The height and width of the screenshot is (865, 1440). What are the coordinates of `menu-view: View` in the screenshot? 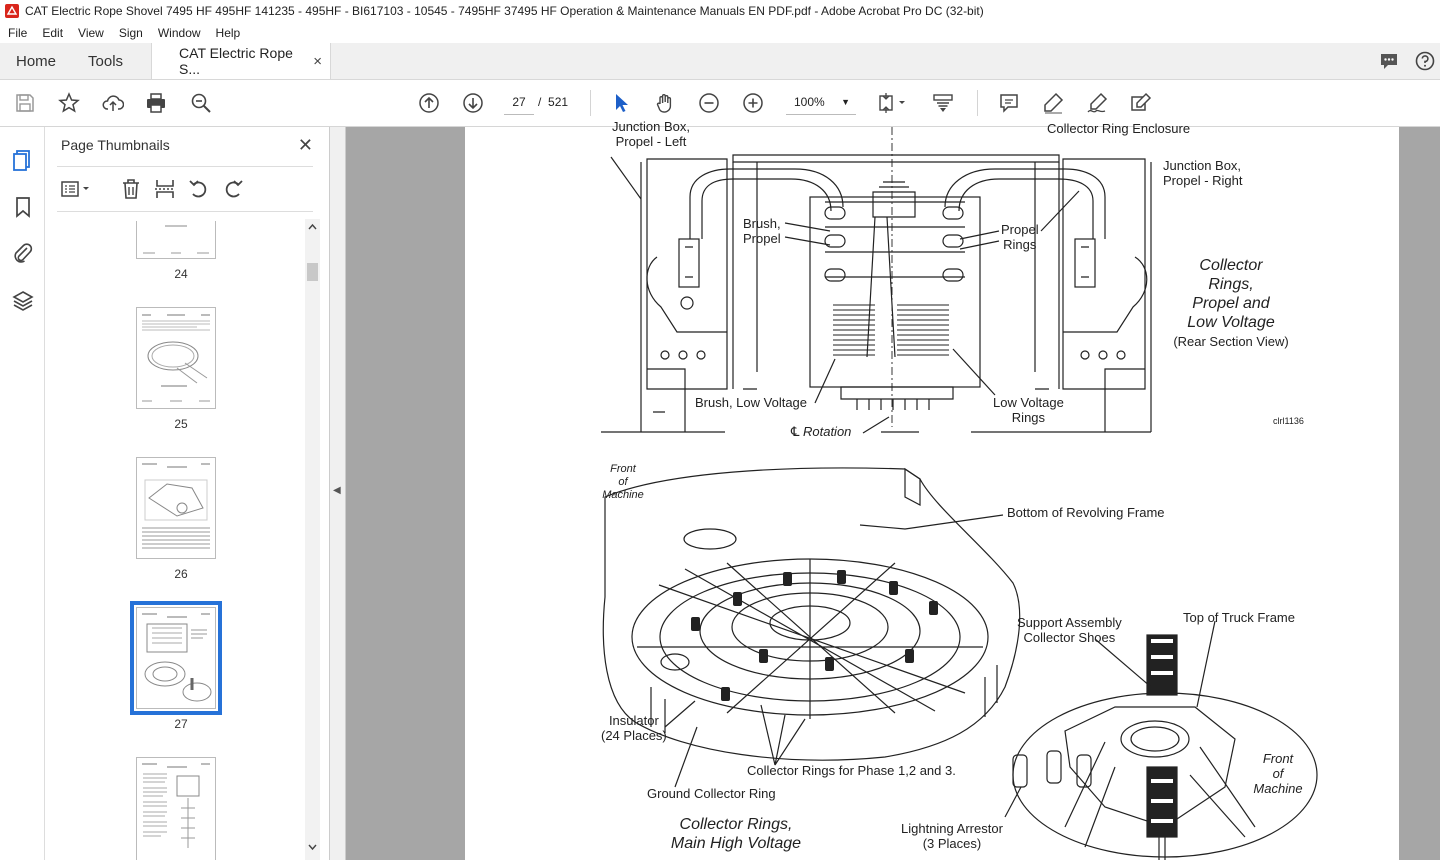 It's located at (90, 33).